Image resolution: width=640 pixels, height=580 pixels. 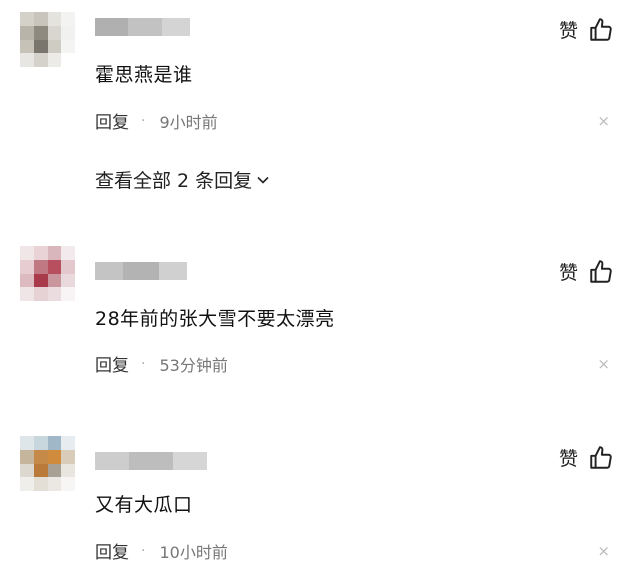 What do you see at coordinates (215, 319) in the screenshot?
I see `comment-text: 28年前的张大雪不要太漂亮` at bounding box center [215, 319].